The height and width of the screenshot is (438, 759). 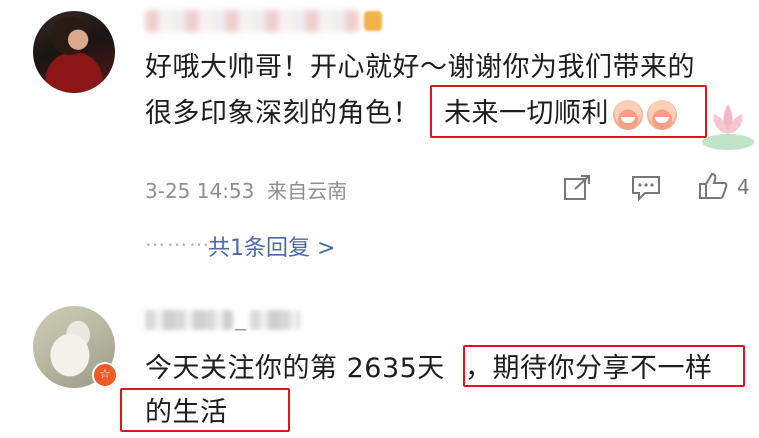 I want to click on avatar, so click(x=74, y=52).